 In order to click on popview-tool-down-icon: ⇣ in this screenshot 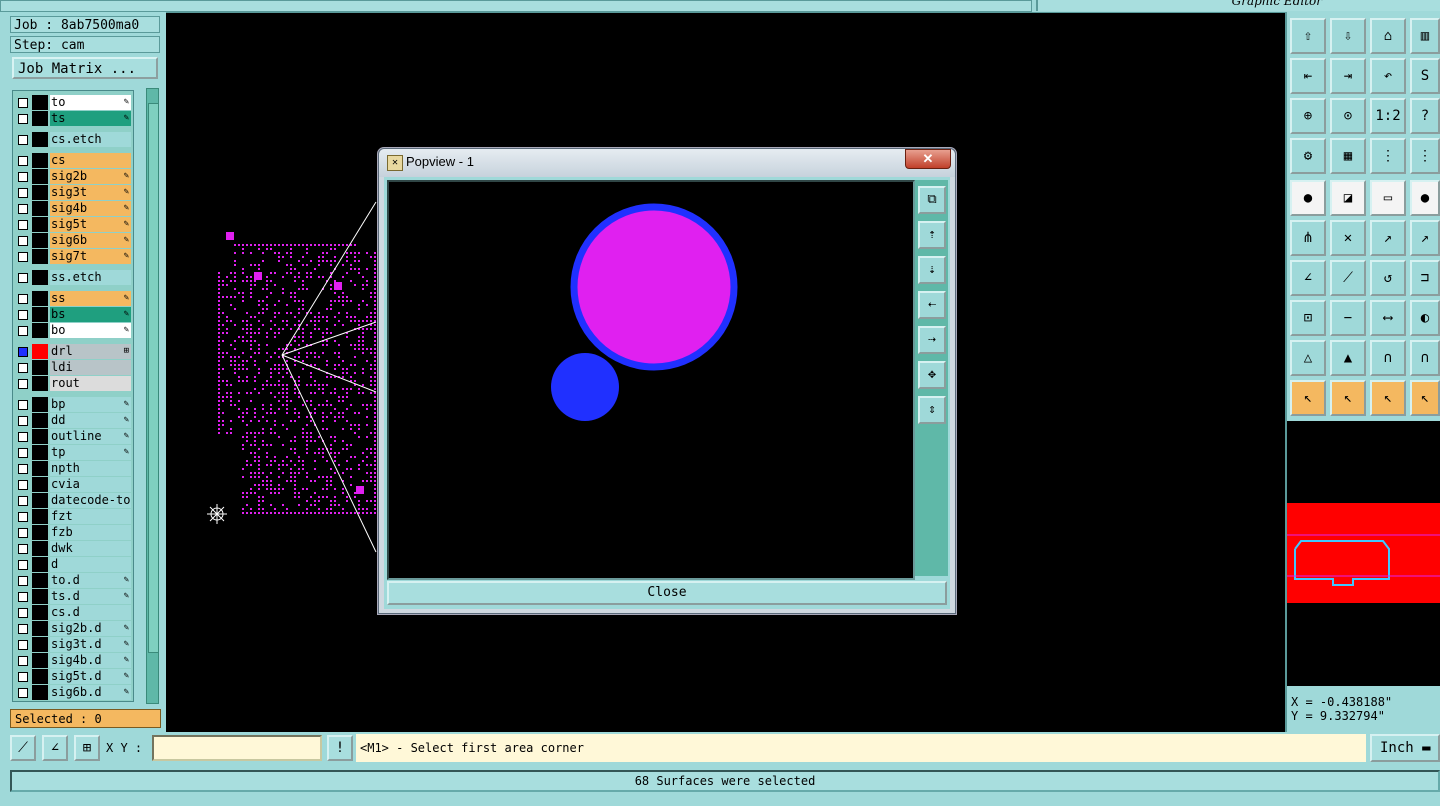, I will do `click(932, 270)`.